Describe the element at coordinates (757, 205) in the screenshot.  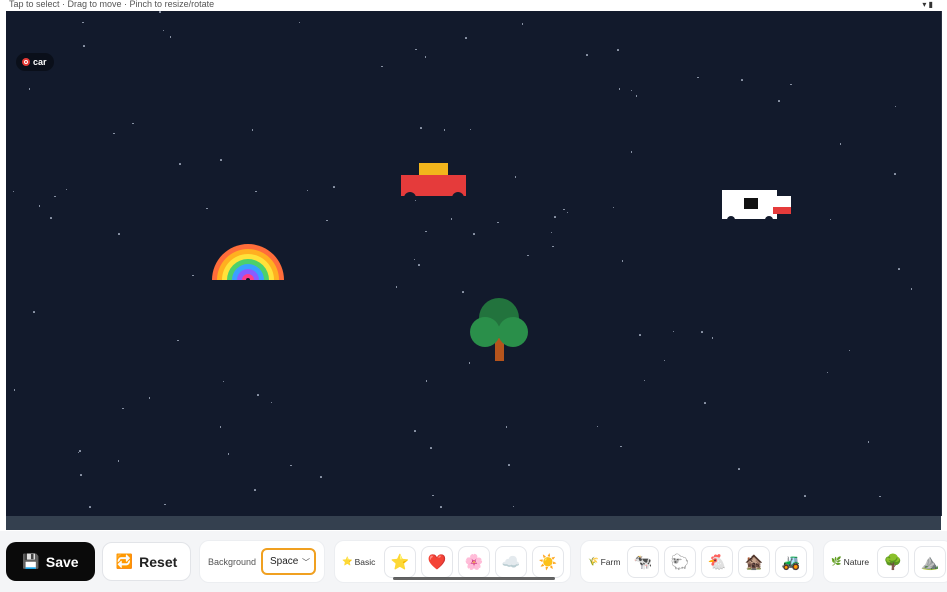
I see `bus-sticker` at that location.